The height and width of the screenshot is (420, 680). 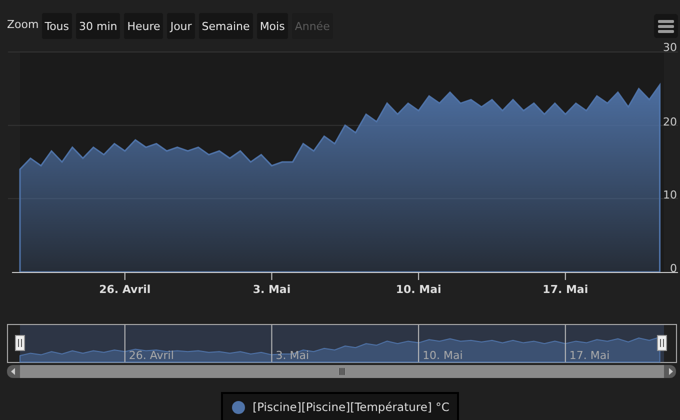 I want to click on zoom-range-button: 30 min, so click(x=98, y=26).